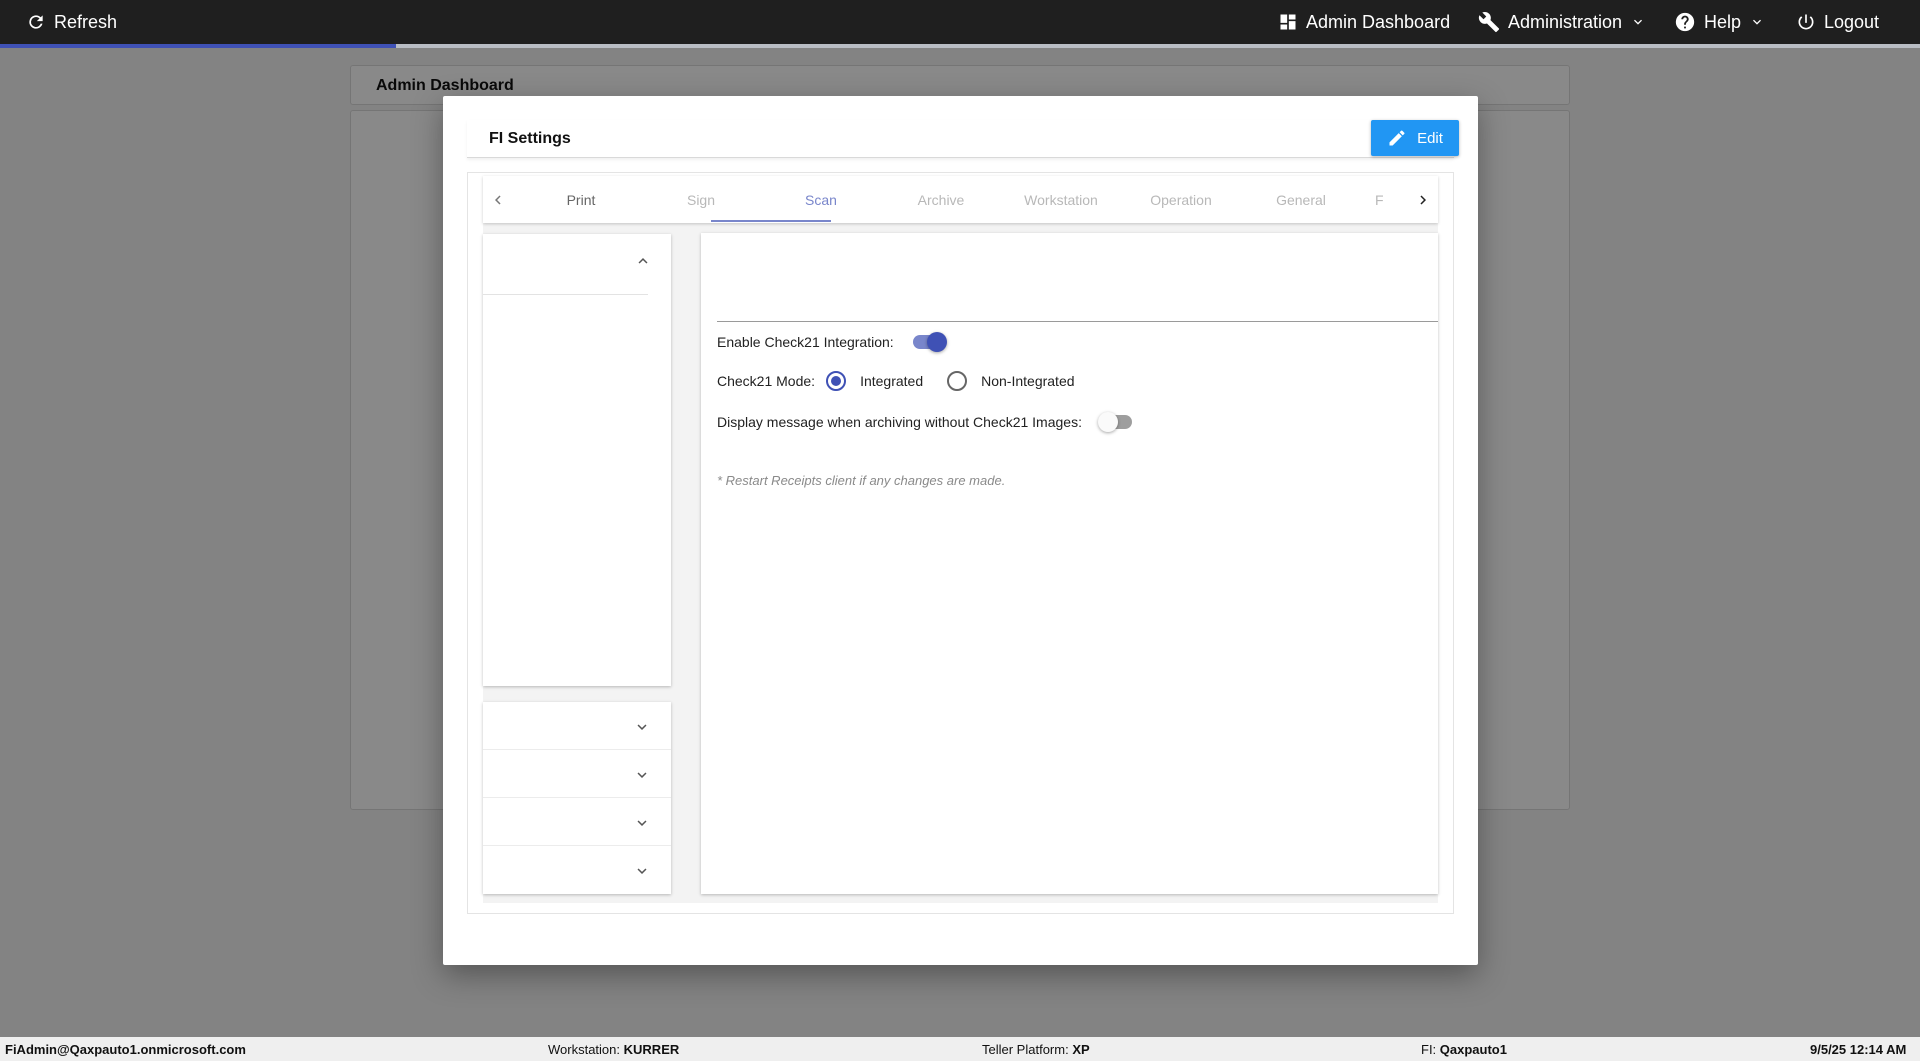 The height and width of the screenshot is (1061, 1920). I want to click on tab-archive: Archive, so click(941, 199).